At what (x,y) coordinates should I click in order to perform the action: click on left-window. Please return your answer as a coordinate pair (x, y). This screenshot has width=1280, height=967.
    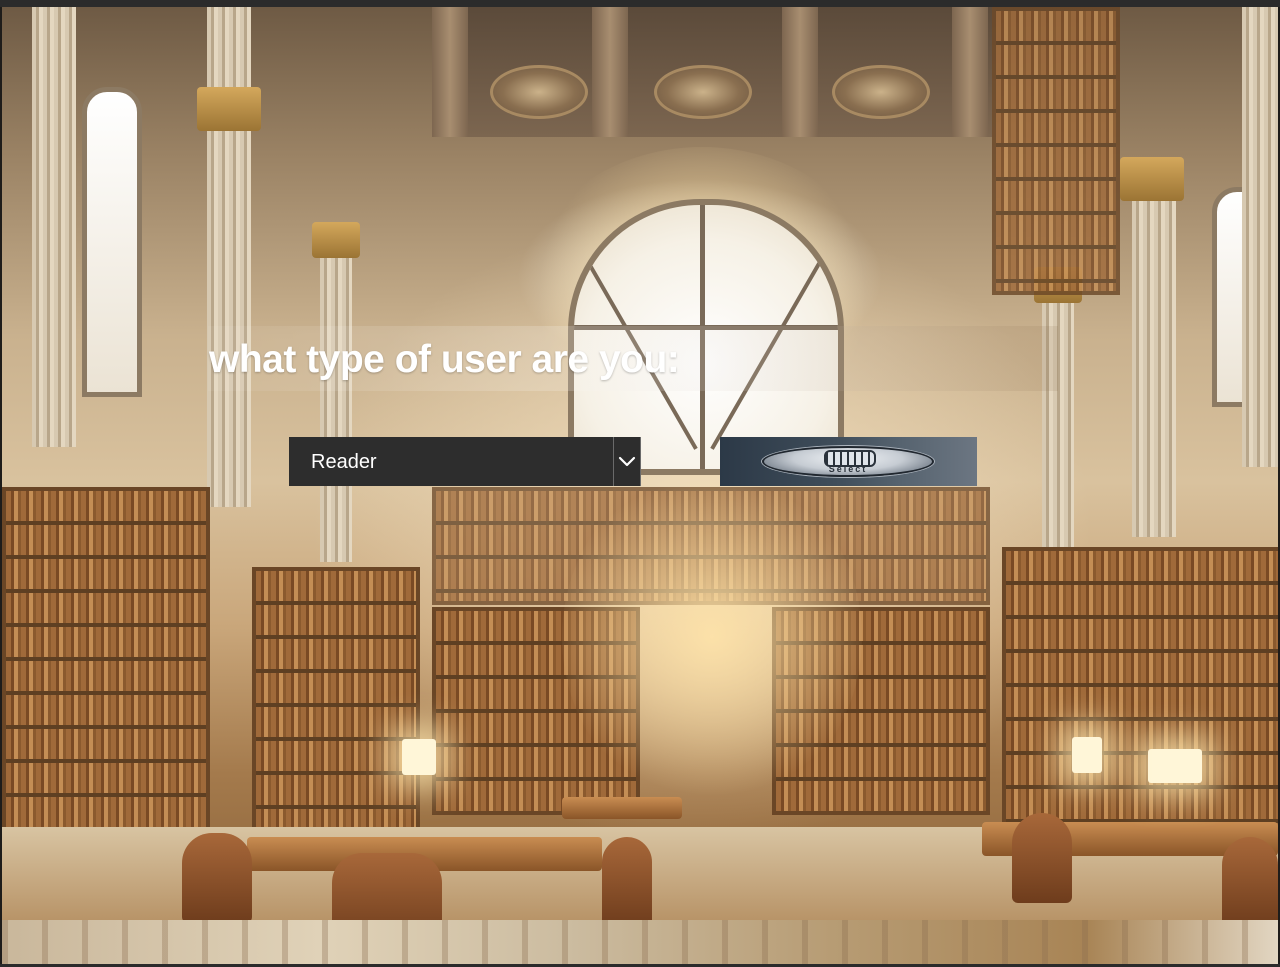
    Looking at the image, I should click on (112, 242).